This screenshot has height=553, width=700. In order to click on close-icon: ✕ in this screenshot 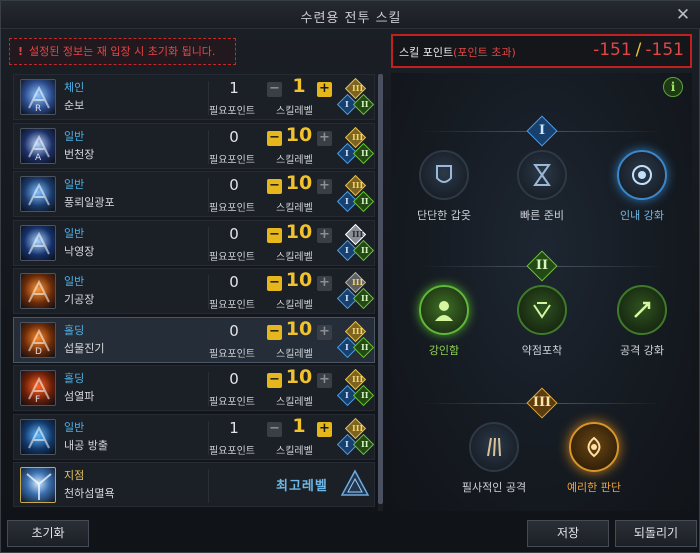, I will do `click(683, 15)`.